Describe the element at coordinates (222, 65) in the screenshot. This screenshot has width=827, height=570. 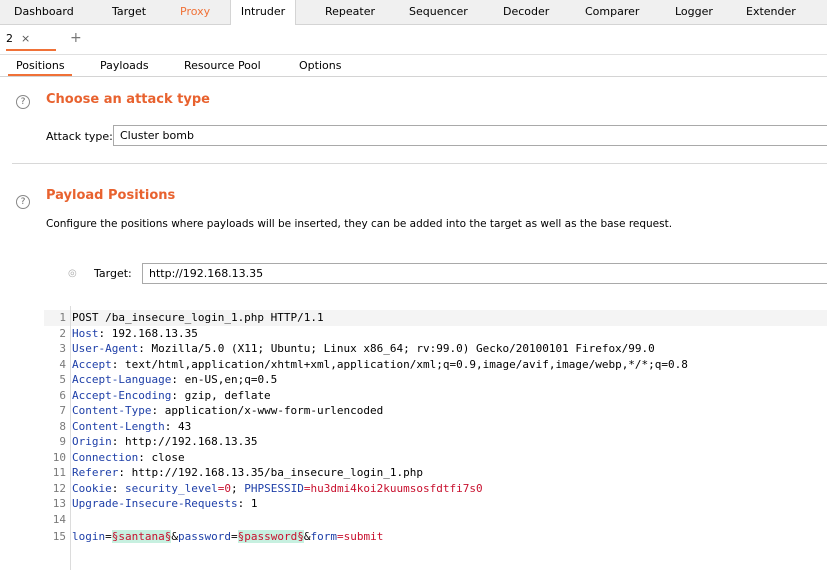
I see `tab-resource-pool: Resource Pool` at that location.